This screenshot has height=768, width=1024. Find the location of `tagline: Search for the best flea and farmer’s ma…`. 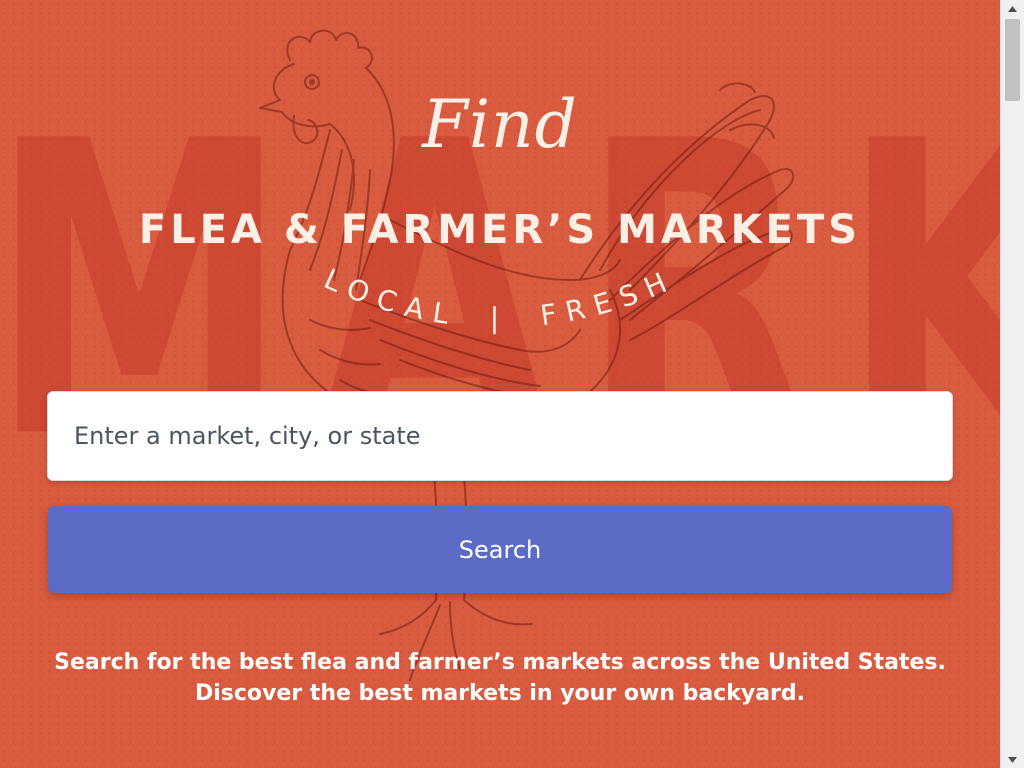

tagline: Search for the best flea and farmer’s ma… is located at coordinates (500, 678).